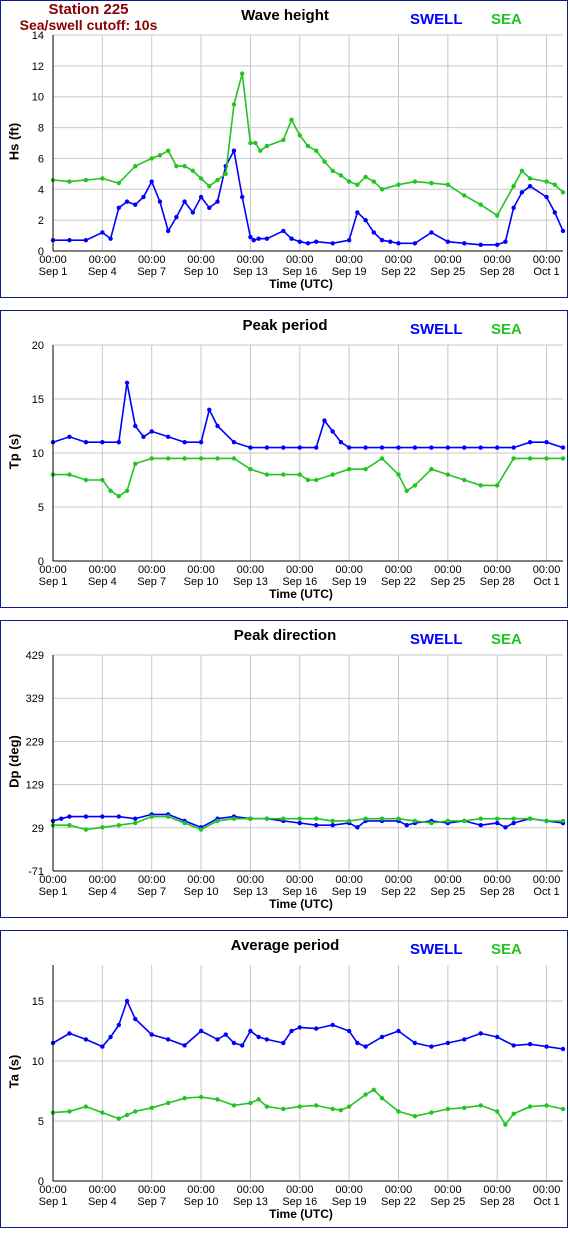  What do you see at coordinates (38, 400) in the screenshot?
I see `y-tick-label: 15` at bounding box center [38, 400].